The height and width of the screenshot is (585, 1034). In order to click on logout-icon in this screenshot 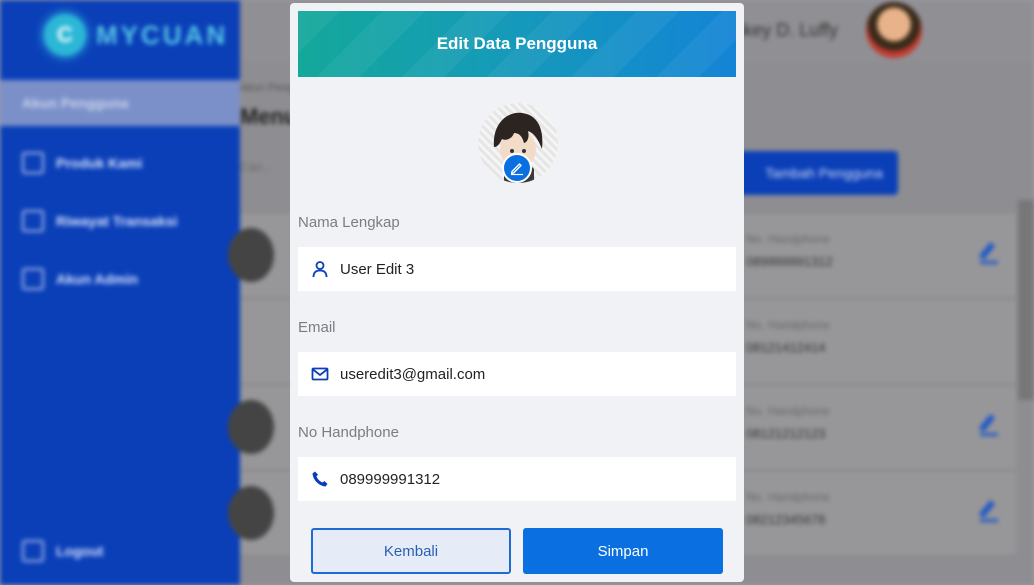, I will do `click(33, 551)`.